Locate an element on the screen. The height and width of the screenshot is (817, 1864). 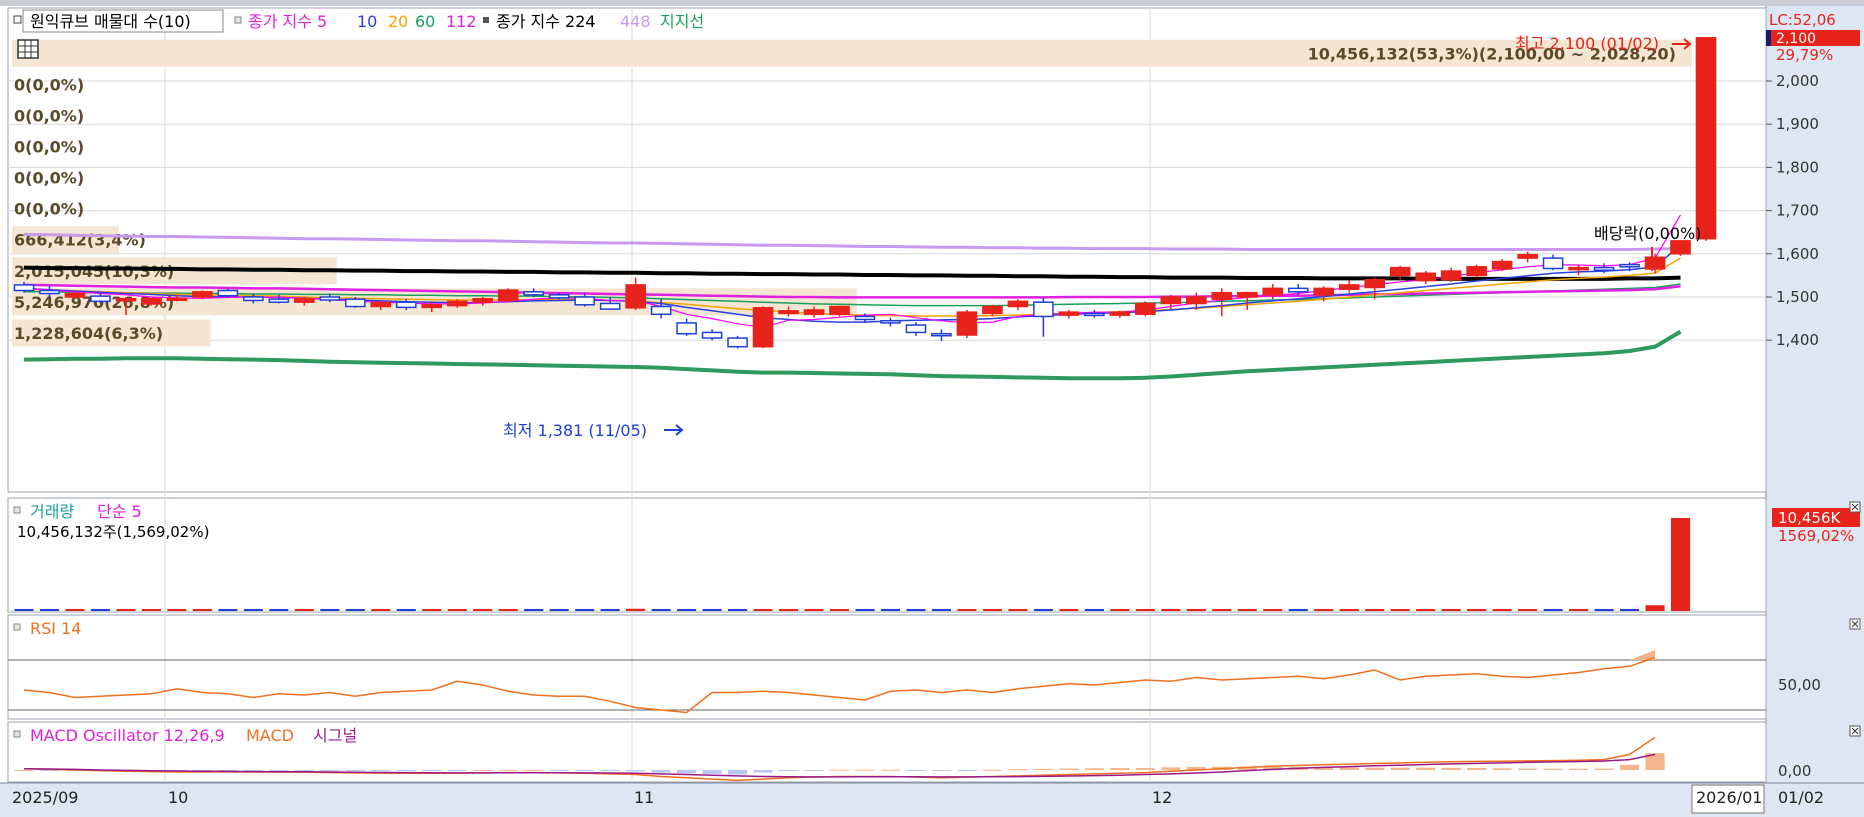
x-label-10: 10 is located at coordinates (178, 797).